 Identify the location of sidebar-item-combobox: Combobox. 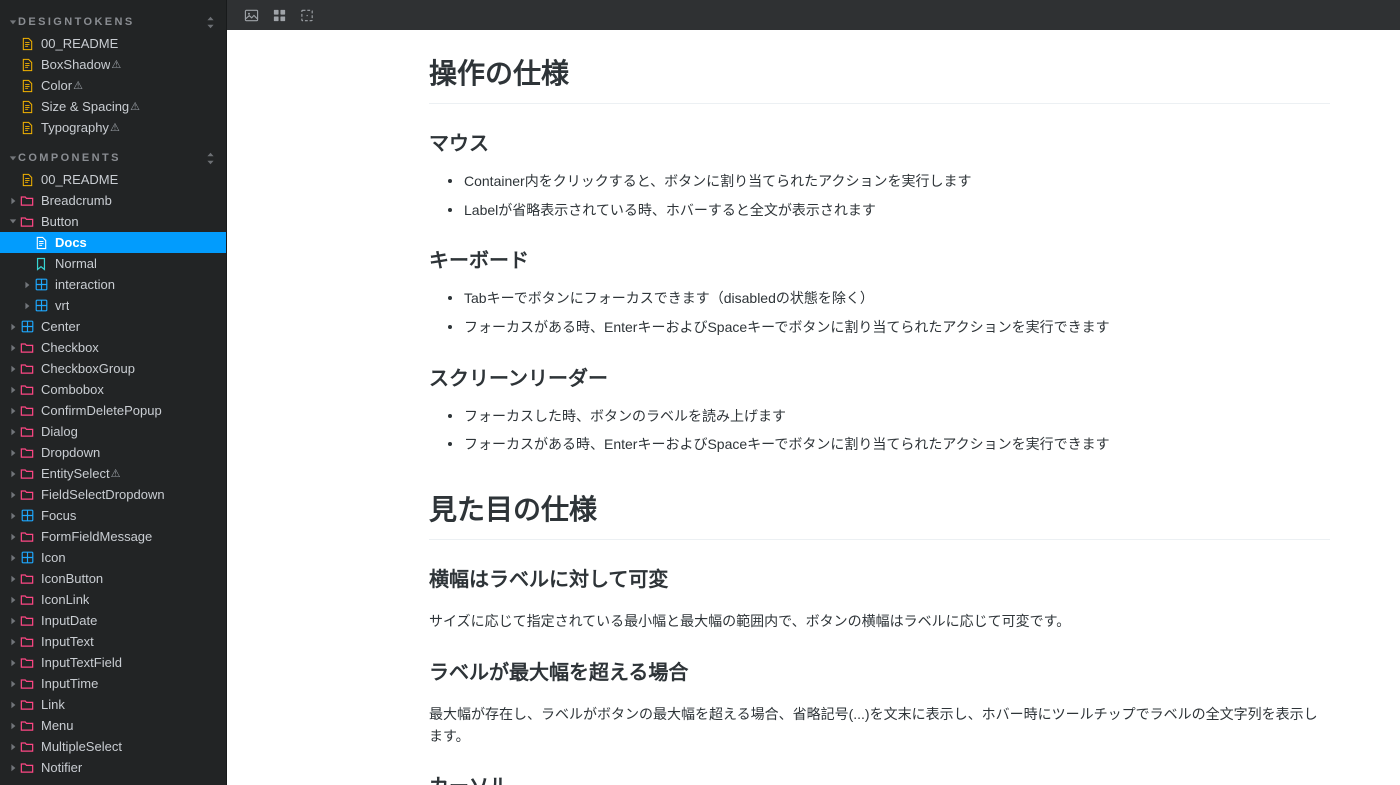
(113, 389).